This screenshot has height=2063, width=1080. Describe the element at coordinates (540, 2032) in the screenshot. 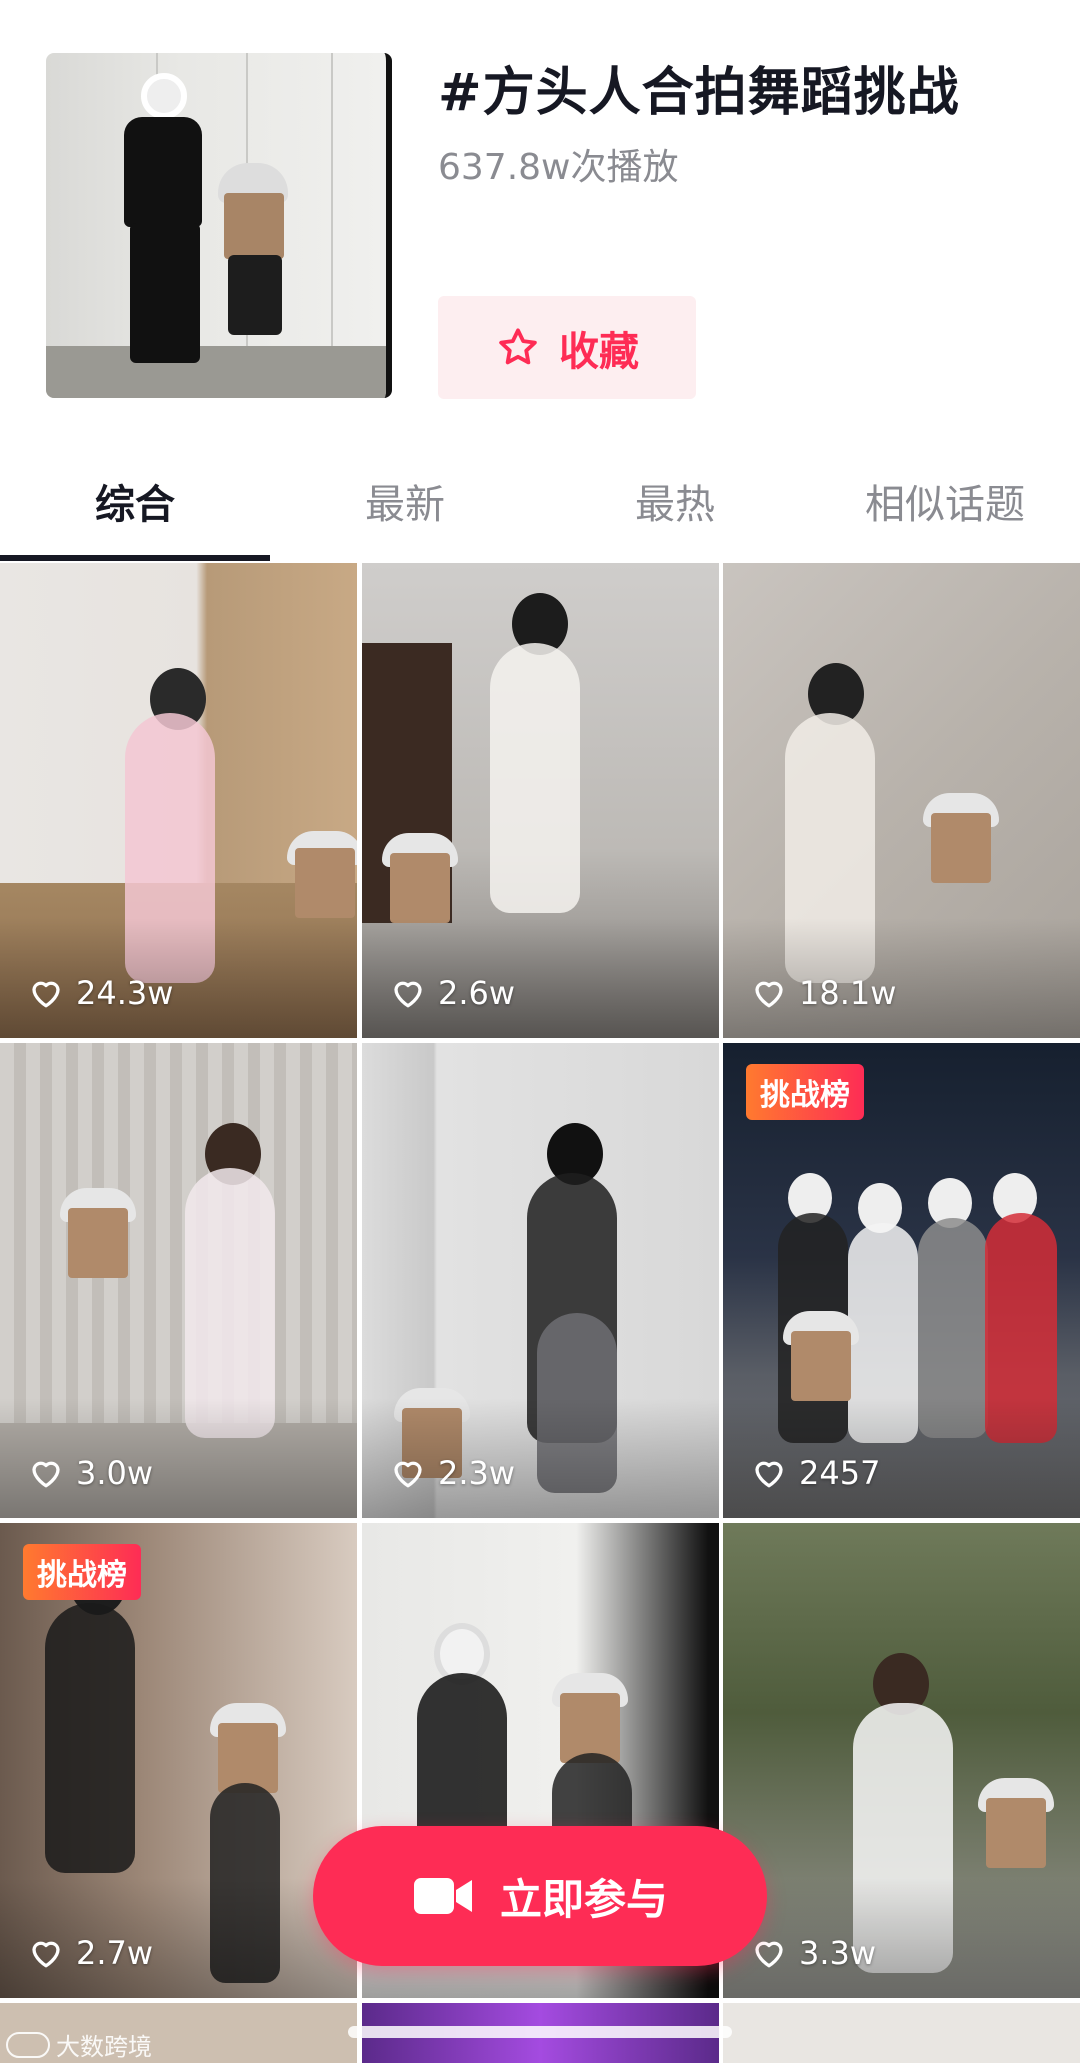

I see `home-indicator` at that location.